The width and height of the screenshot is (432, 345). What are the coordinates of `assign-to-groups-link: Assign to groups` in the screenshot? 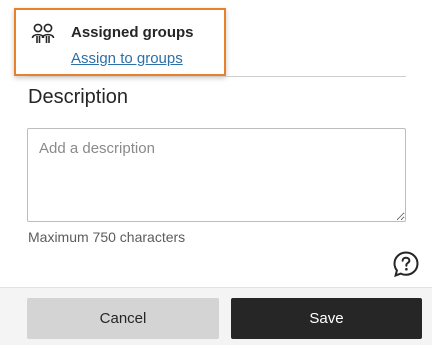 It's located at (127, 58).